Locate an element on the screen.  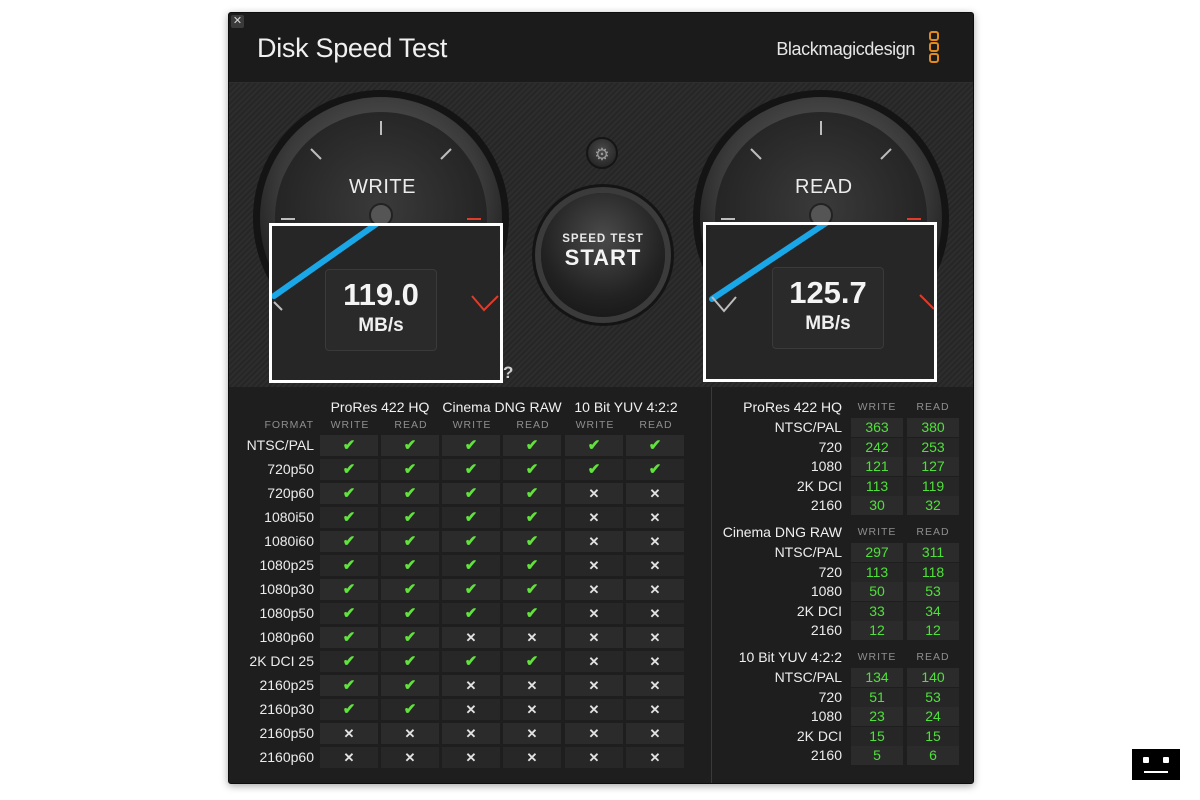
speed-test-start-button: SPEED TEST START is located at coordinates (603, 255).